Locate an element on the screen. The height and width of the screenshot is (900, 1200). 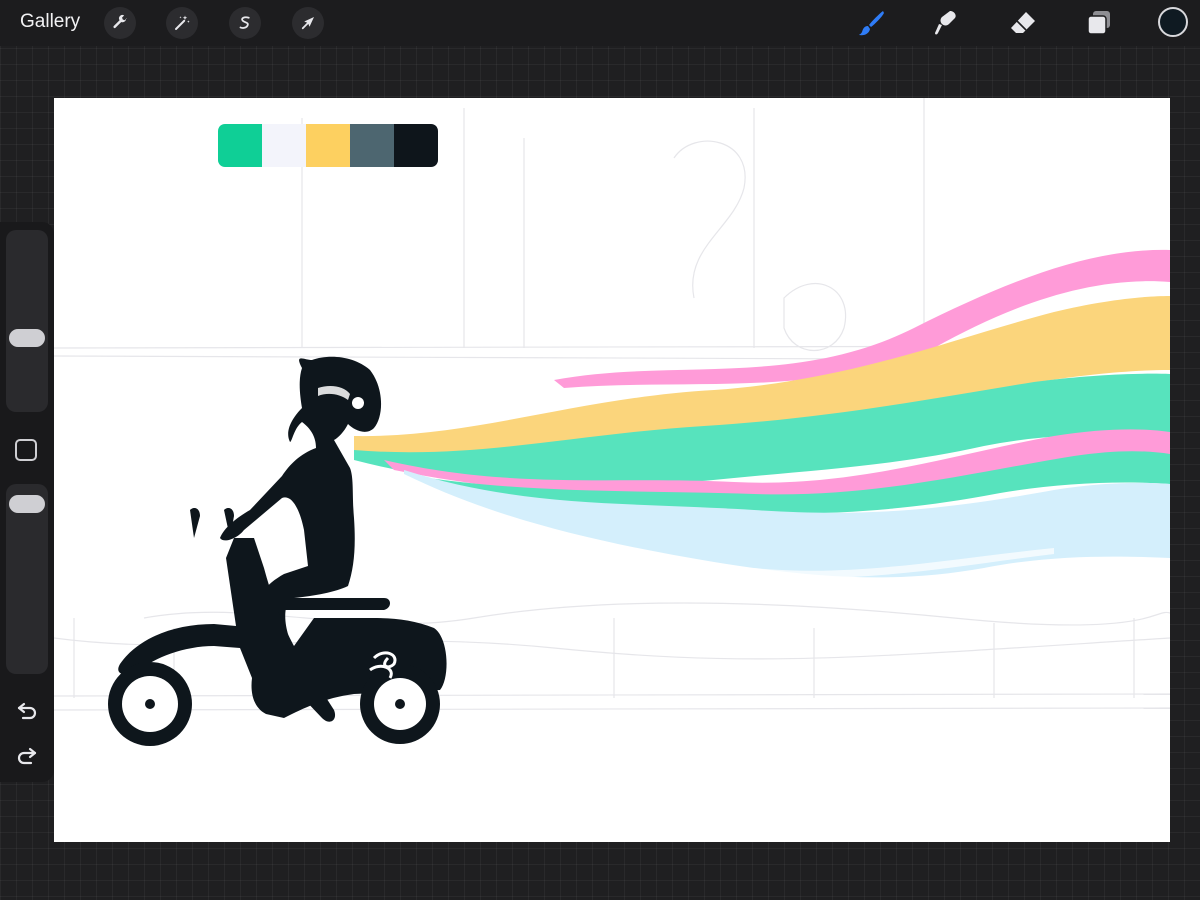
adjustments-button is located at coordinates (182, 23).